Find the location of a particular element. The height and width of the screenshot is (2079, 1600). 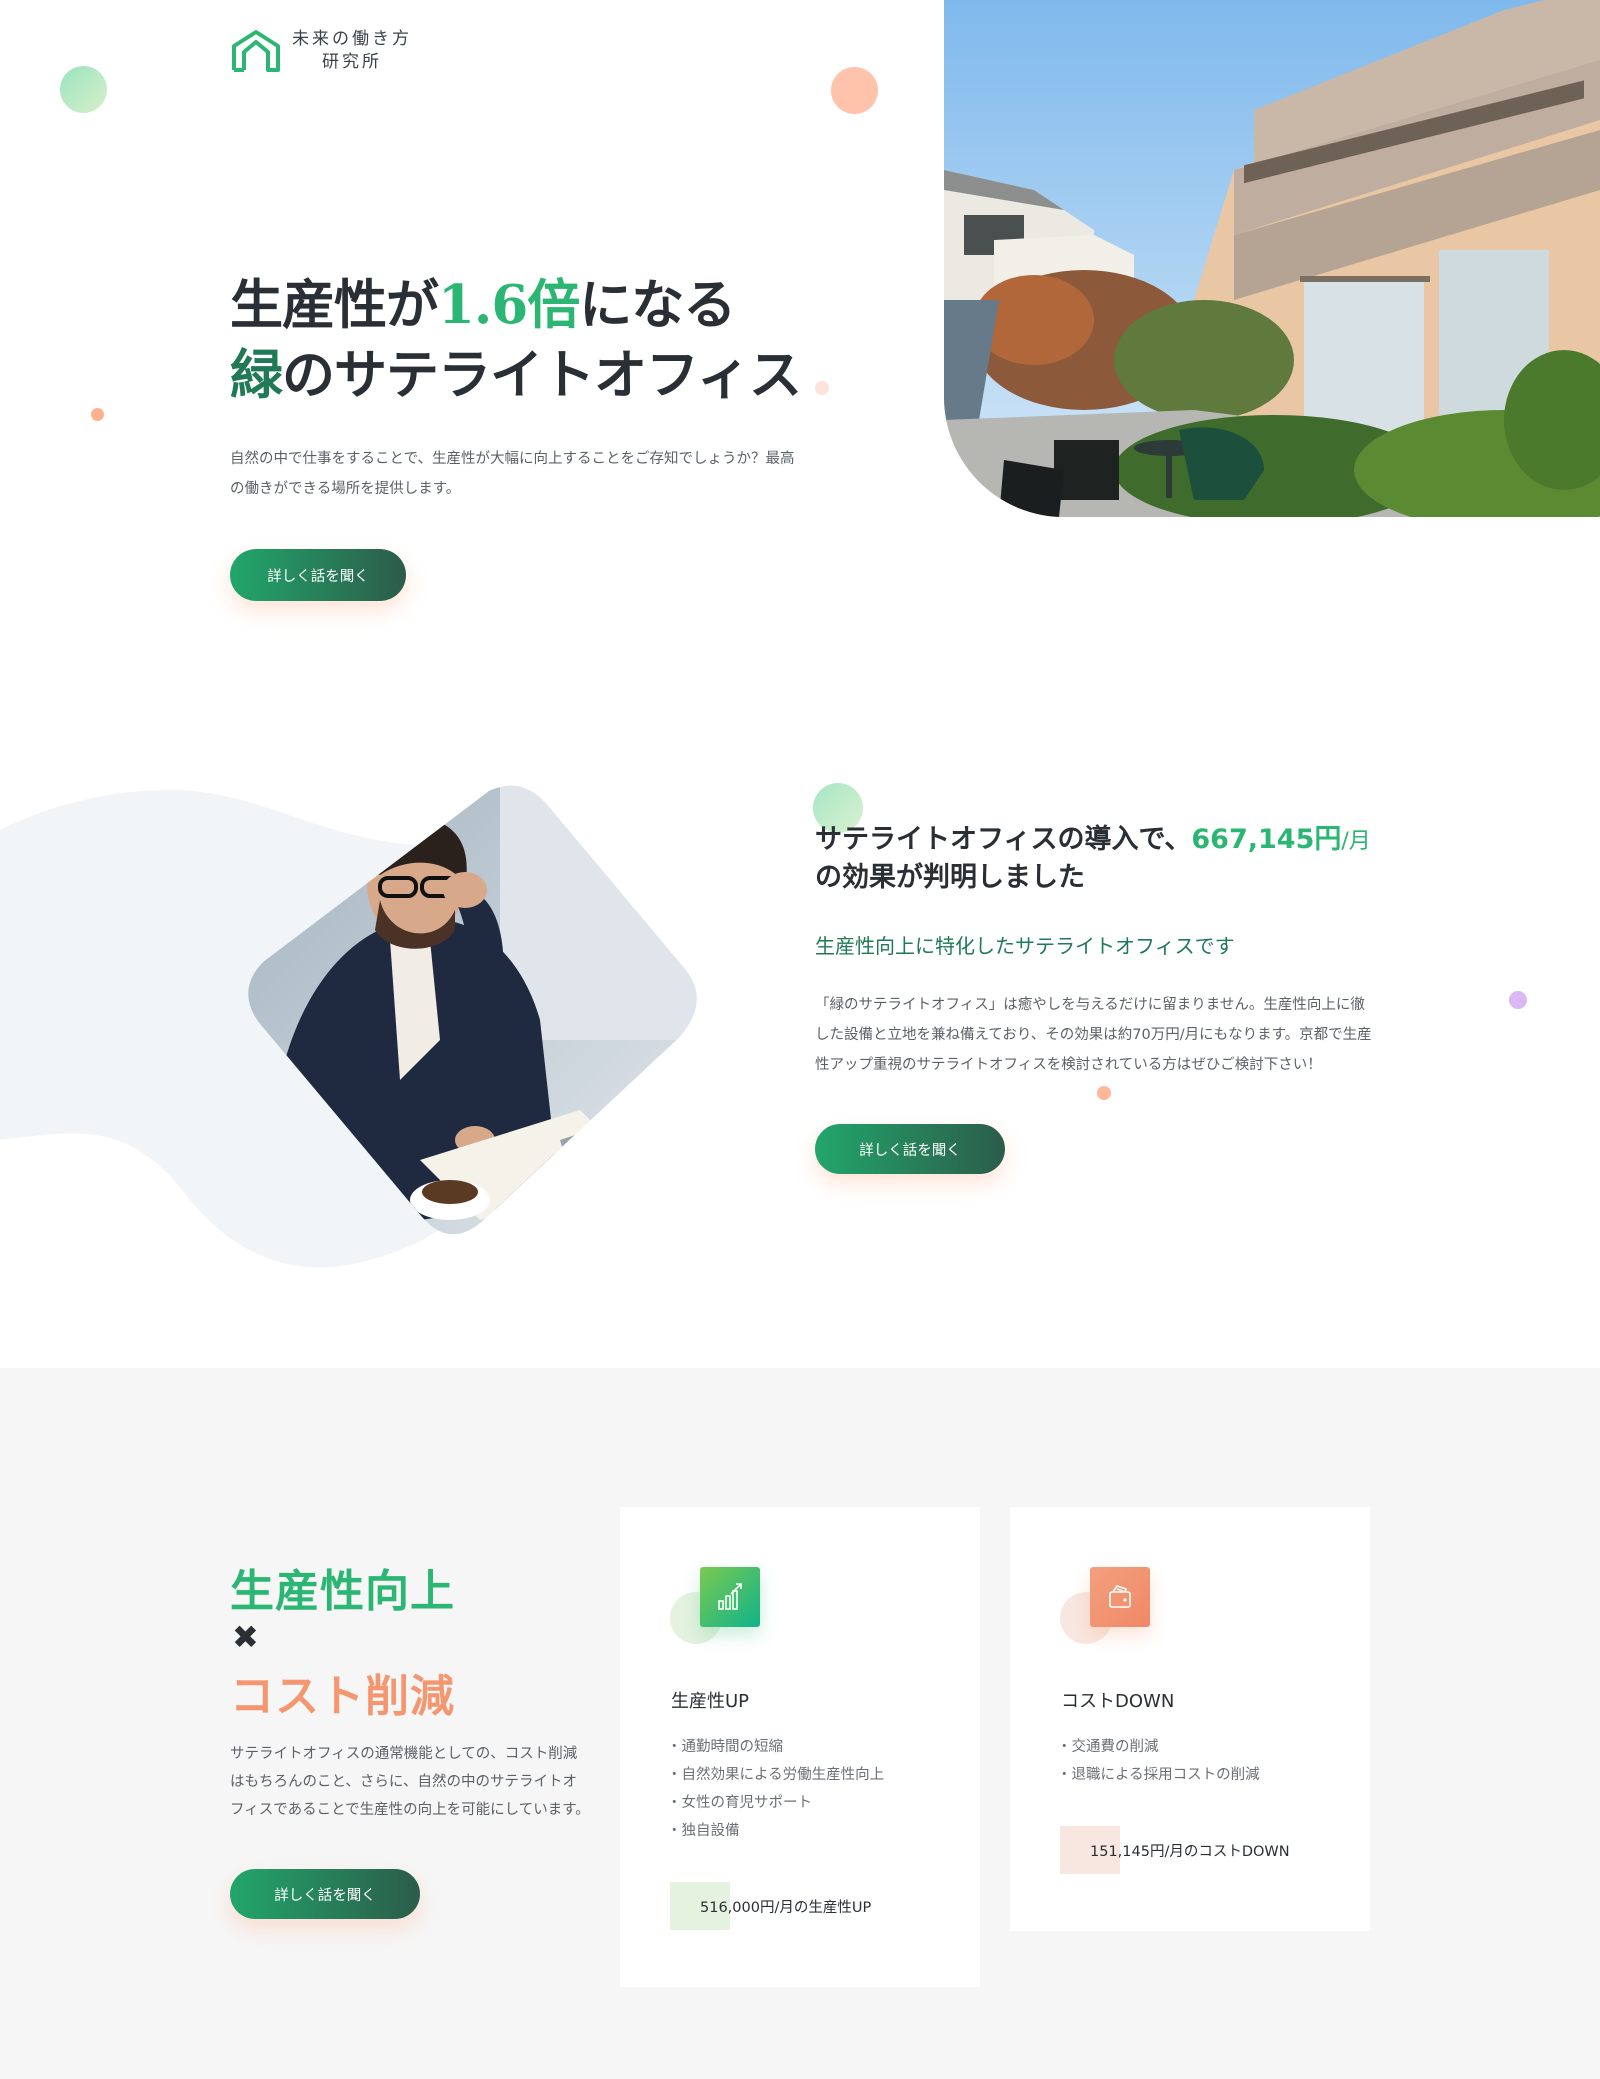

features-cta-button: 詳しく話を聞く is located at coordinates (325, 1894).